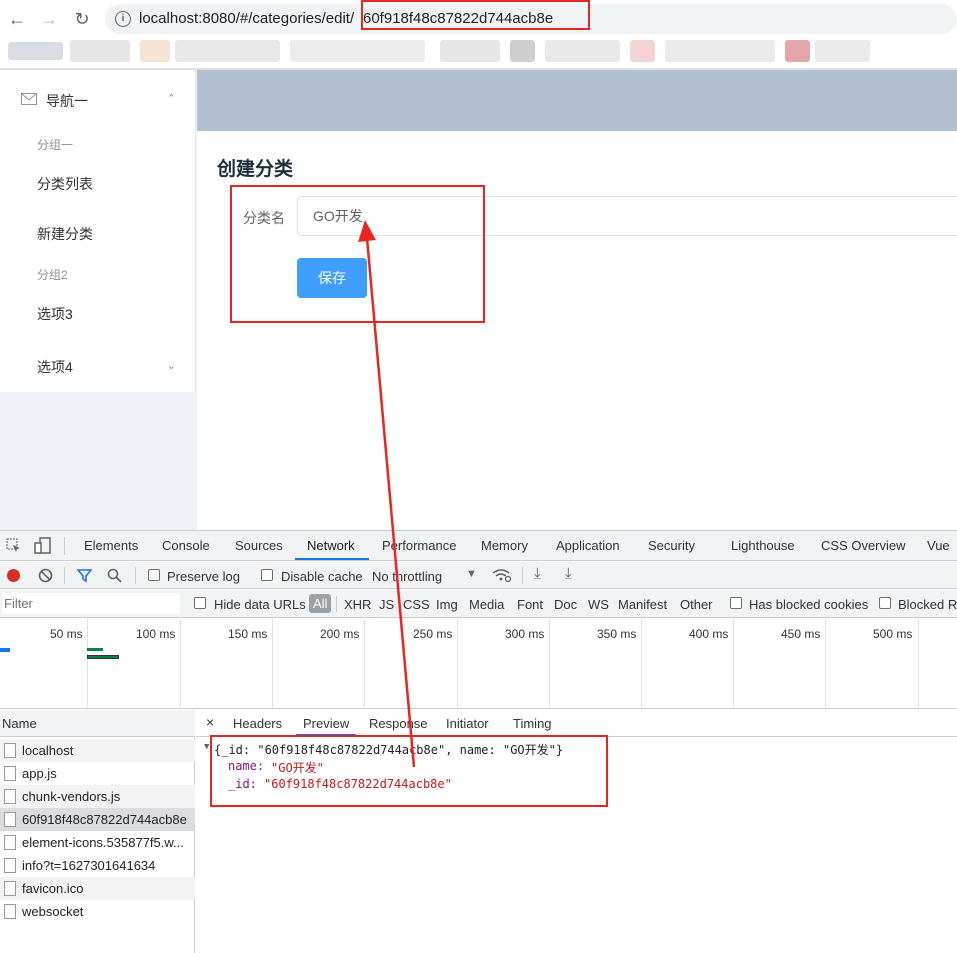 This screenshot has width=957, height=953. Describe the element at coordinates (598, 604) in the screenshot. I see `filter-type-ws: WS` at that location.